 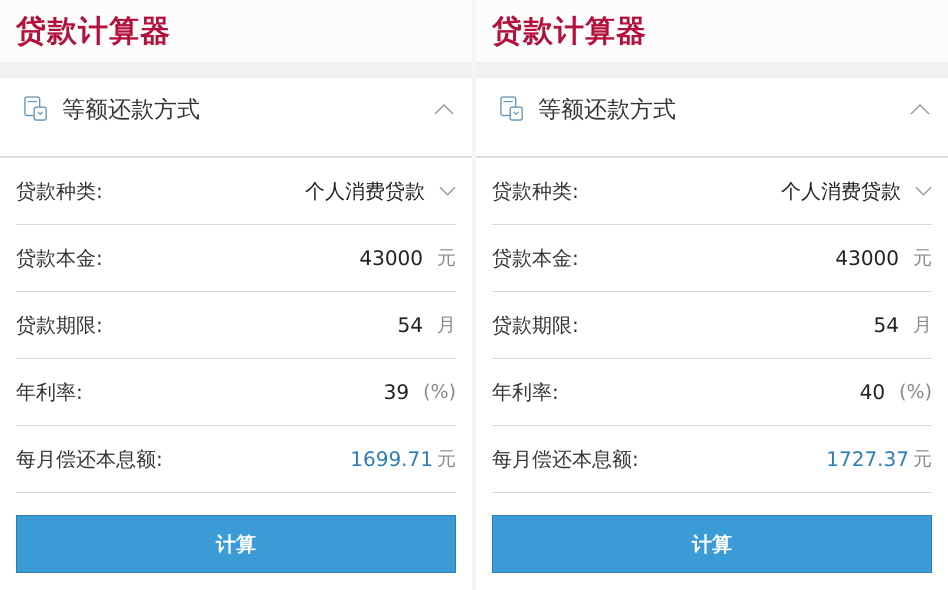 I want to click on input-field: 40, so click(x=873, y=392).